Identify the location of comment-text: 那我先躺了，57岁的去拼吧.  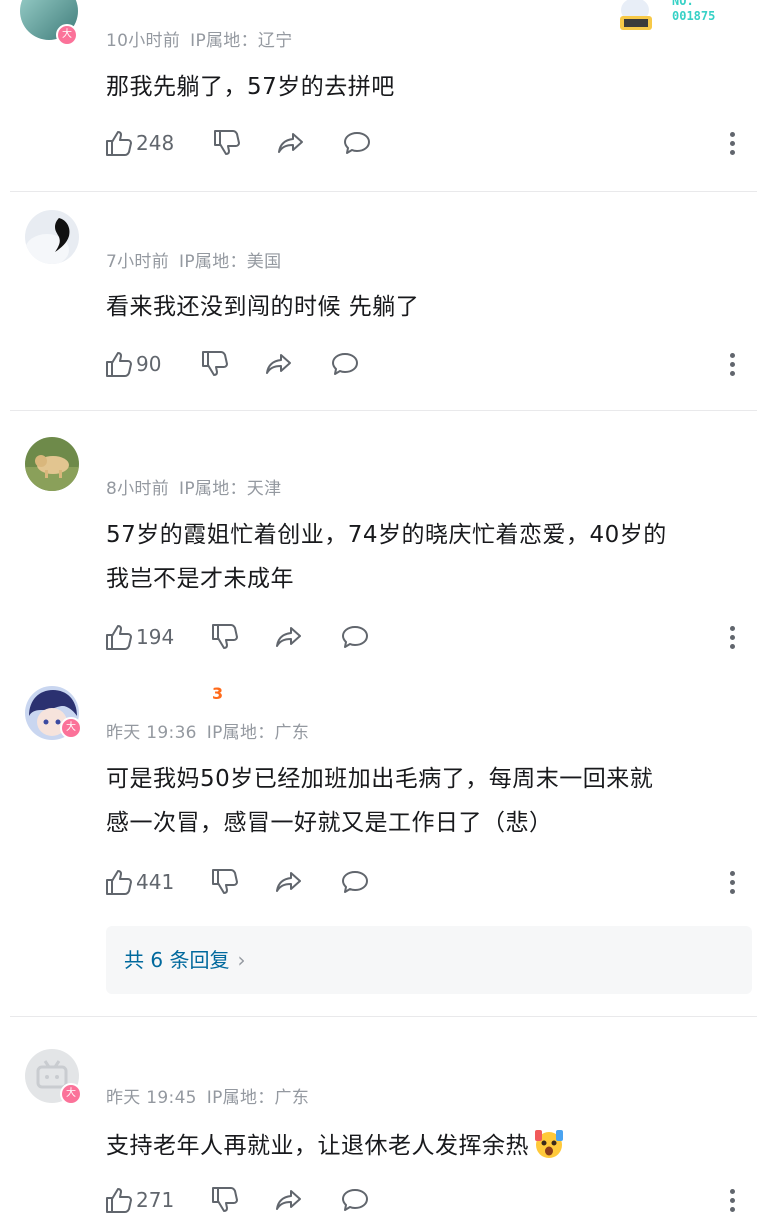
(425, 87).